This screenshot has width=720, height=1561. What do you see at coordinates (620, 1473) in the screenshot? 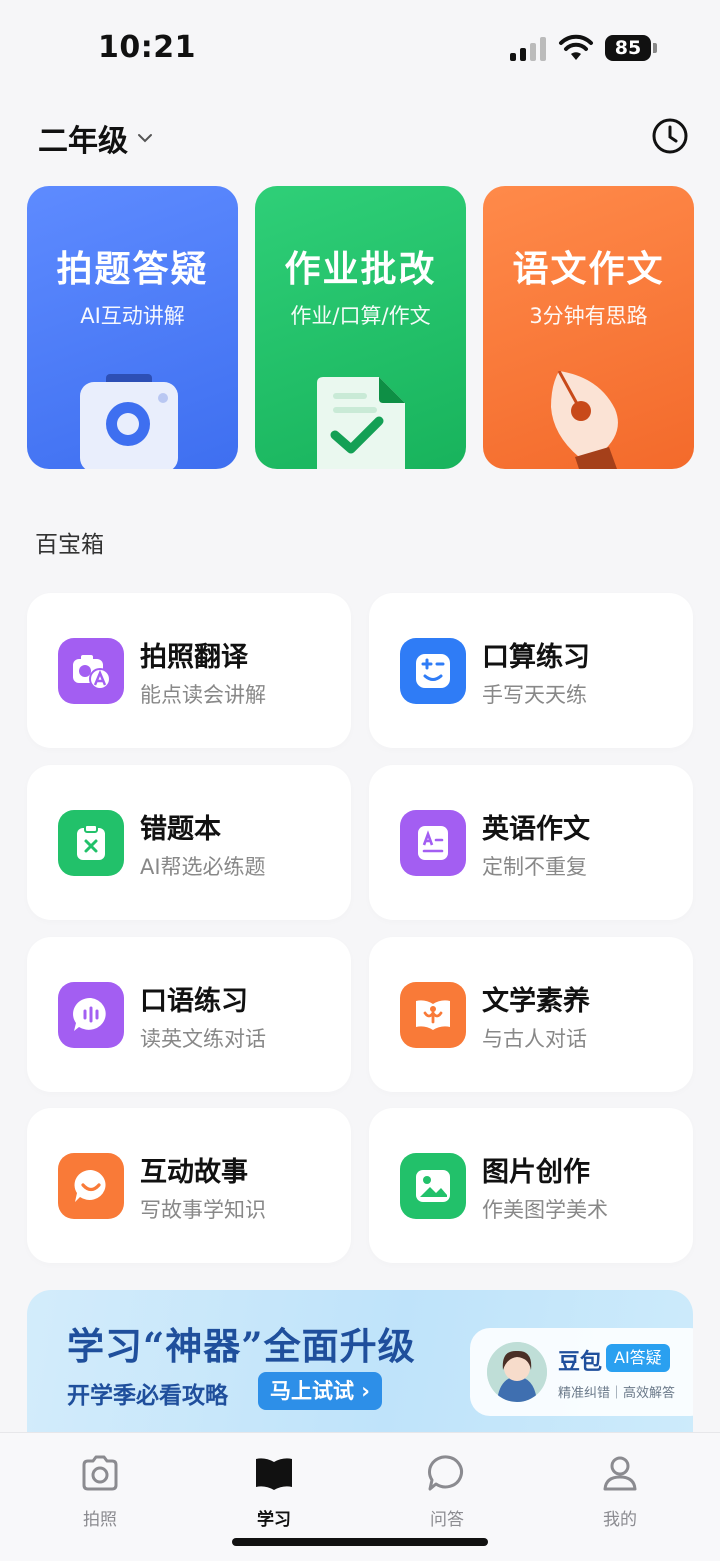
I see `profile-tab-icon` at bounding box center [620, 1473].